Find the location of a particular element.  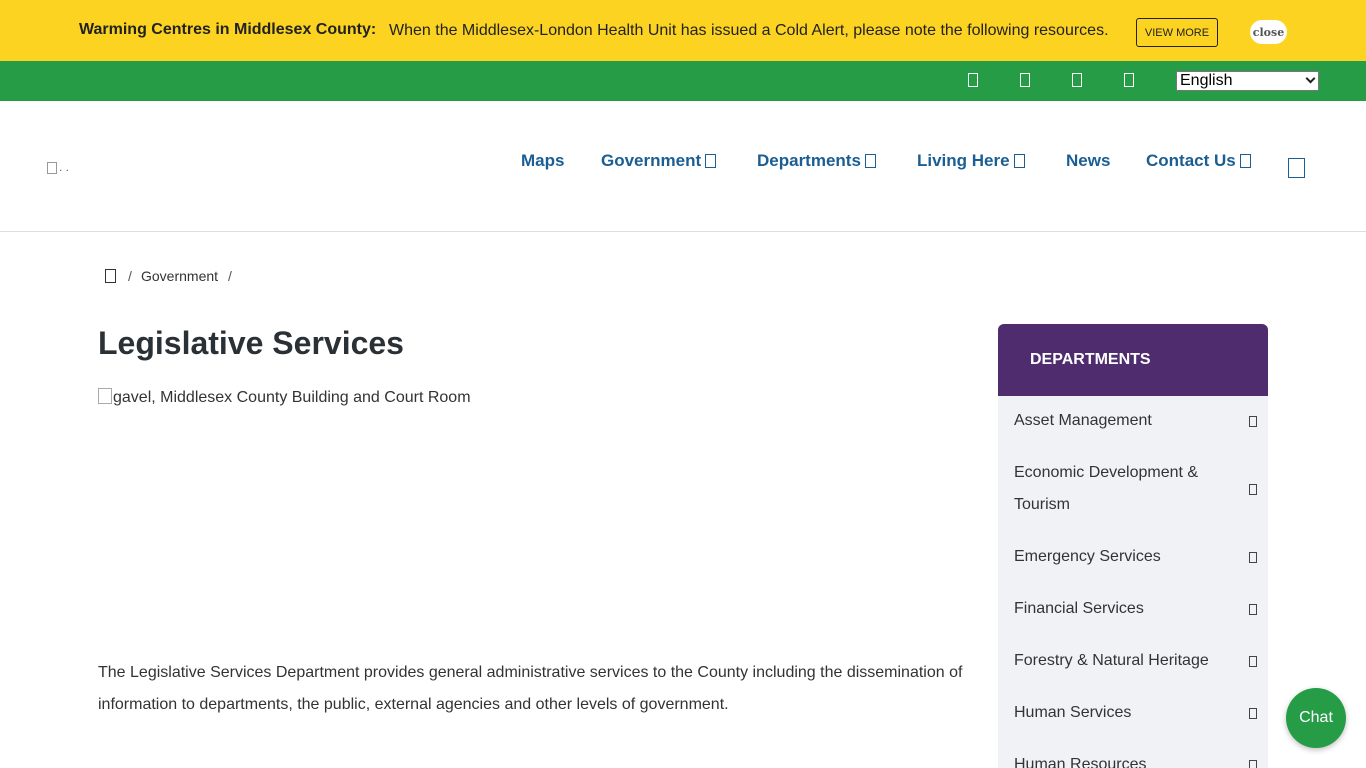

sidebar-item-asset-management: Asset Management is located at coordinates (1129, 421).